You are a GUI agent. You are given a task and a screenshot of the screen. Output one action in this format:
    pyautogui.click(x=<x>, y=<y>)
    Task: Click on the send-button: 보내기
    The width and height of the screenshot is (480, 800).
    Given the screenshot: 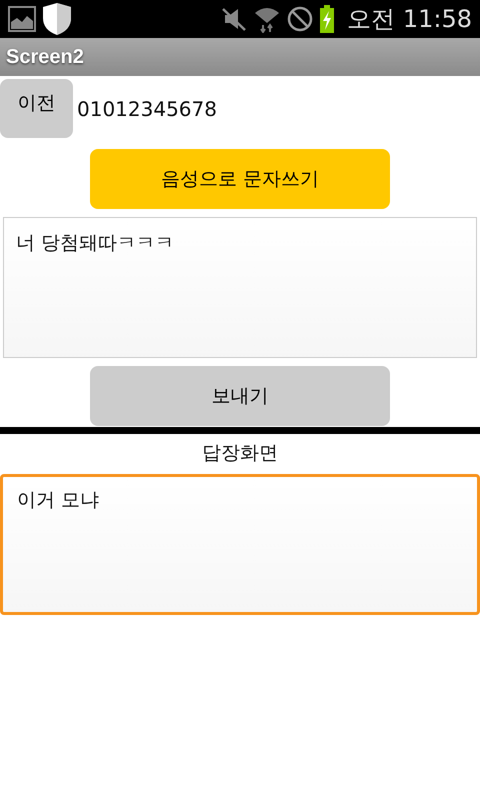 What is the action you would take?
    pyautogui.click(x=240, y=396)
    